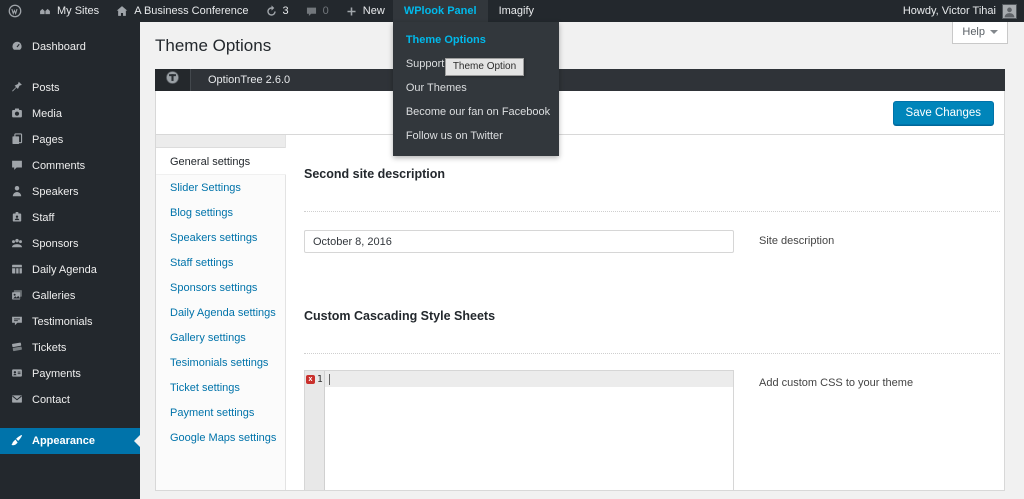 The height and width of the screenshot is (499, 1024). Describe the element at coordinates (373, 11) in the screenshot. I see `new-label: New` at that location.